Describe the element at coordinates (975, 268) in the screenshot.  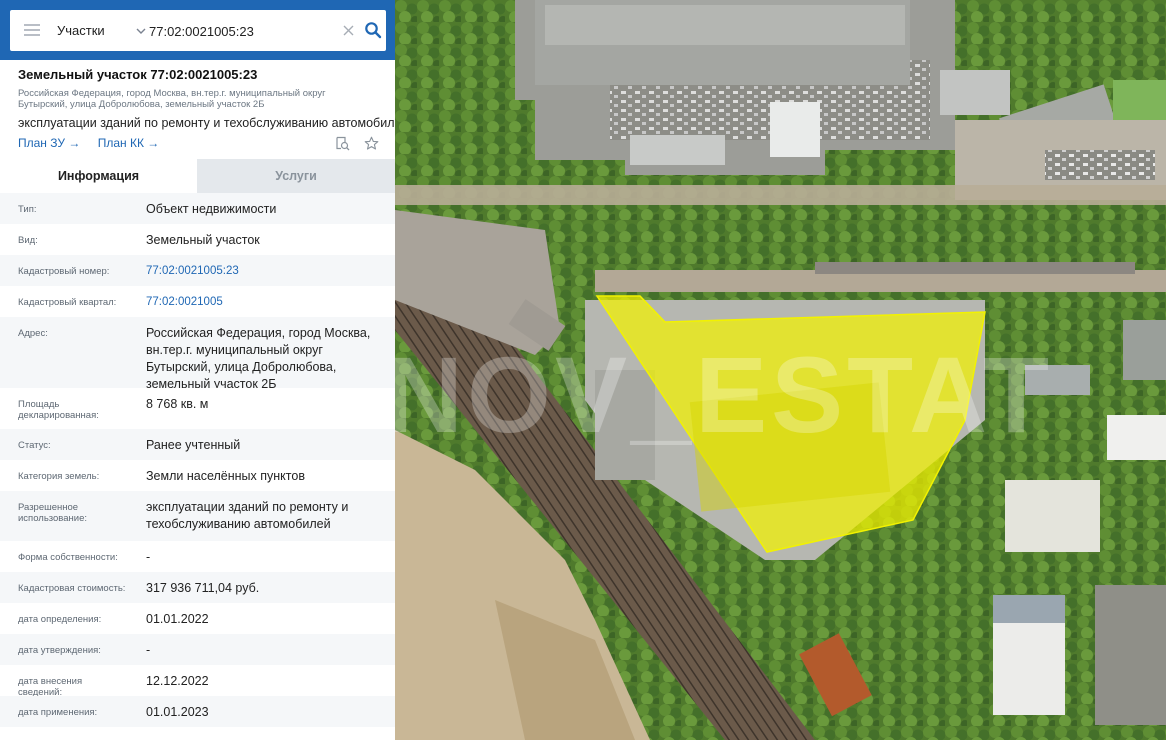
I see `garage-row` at that location.